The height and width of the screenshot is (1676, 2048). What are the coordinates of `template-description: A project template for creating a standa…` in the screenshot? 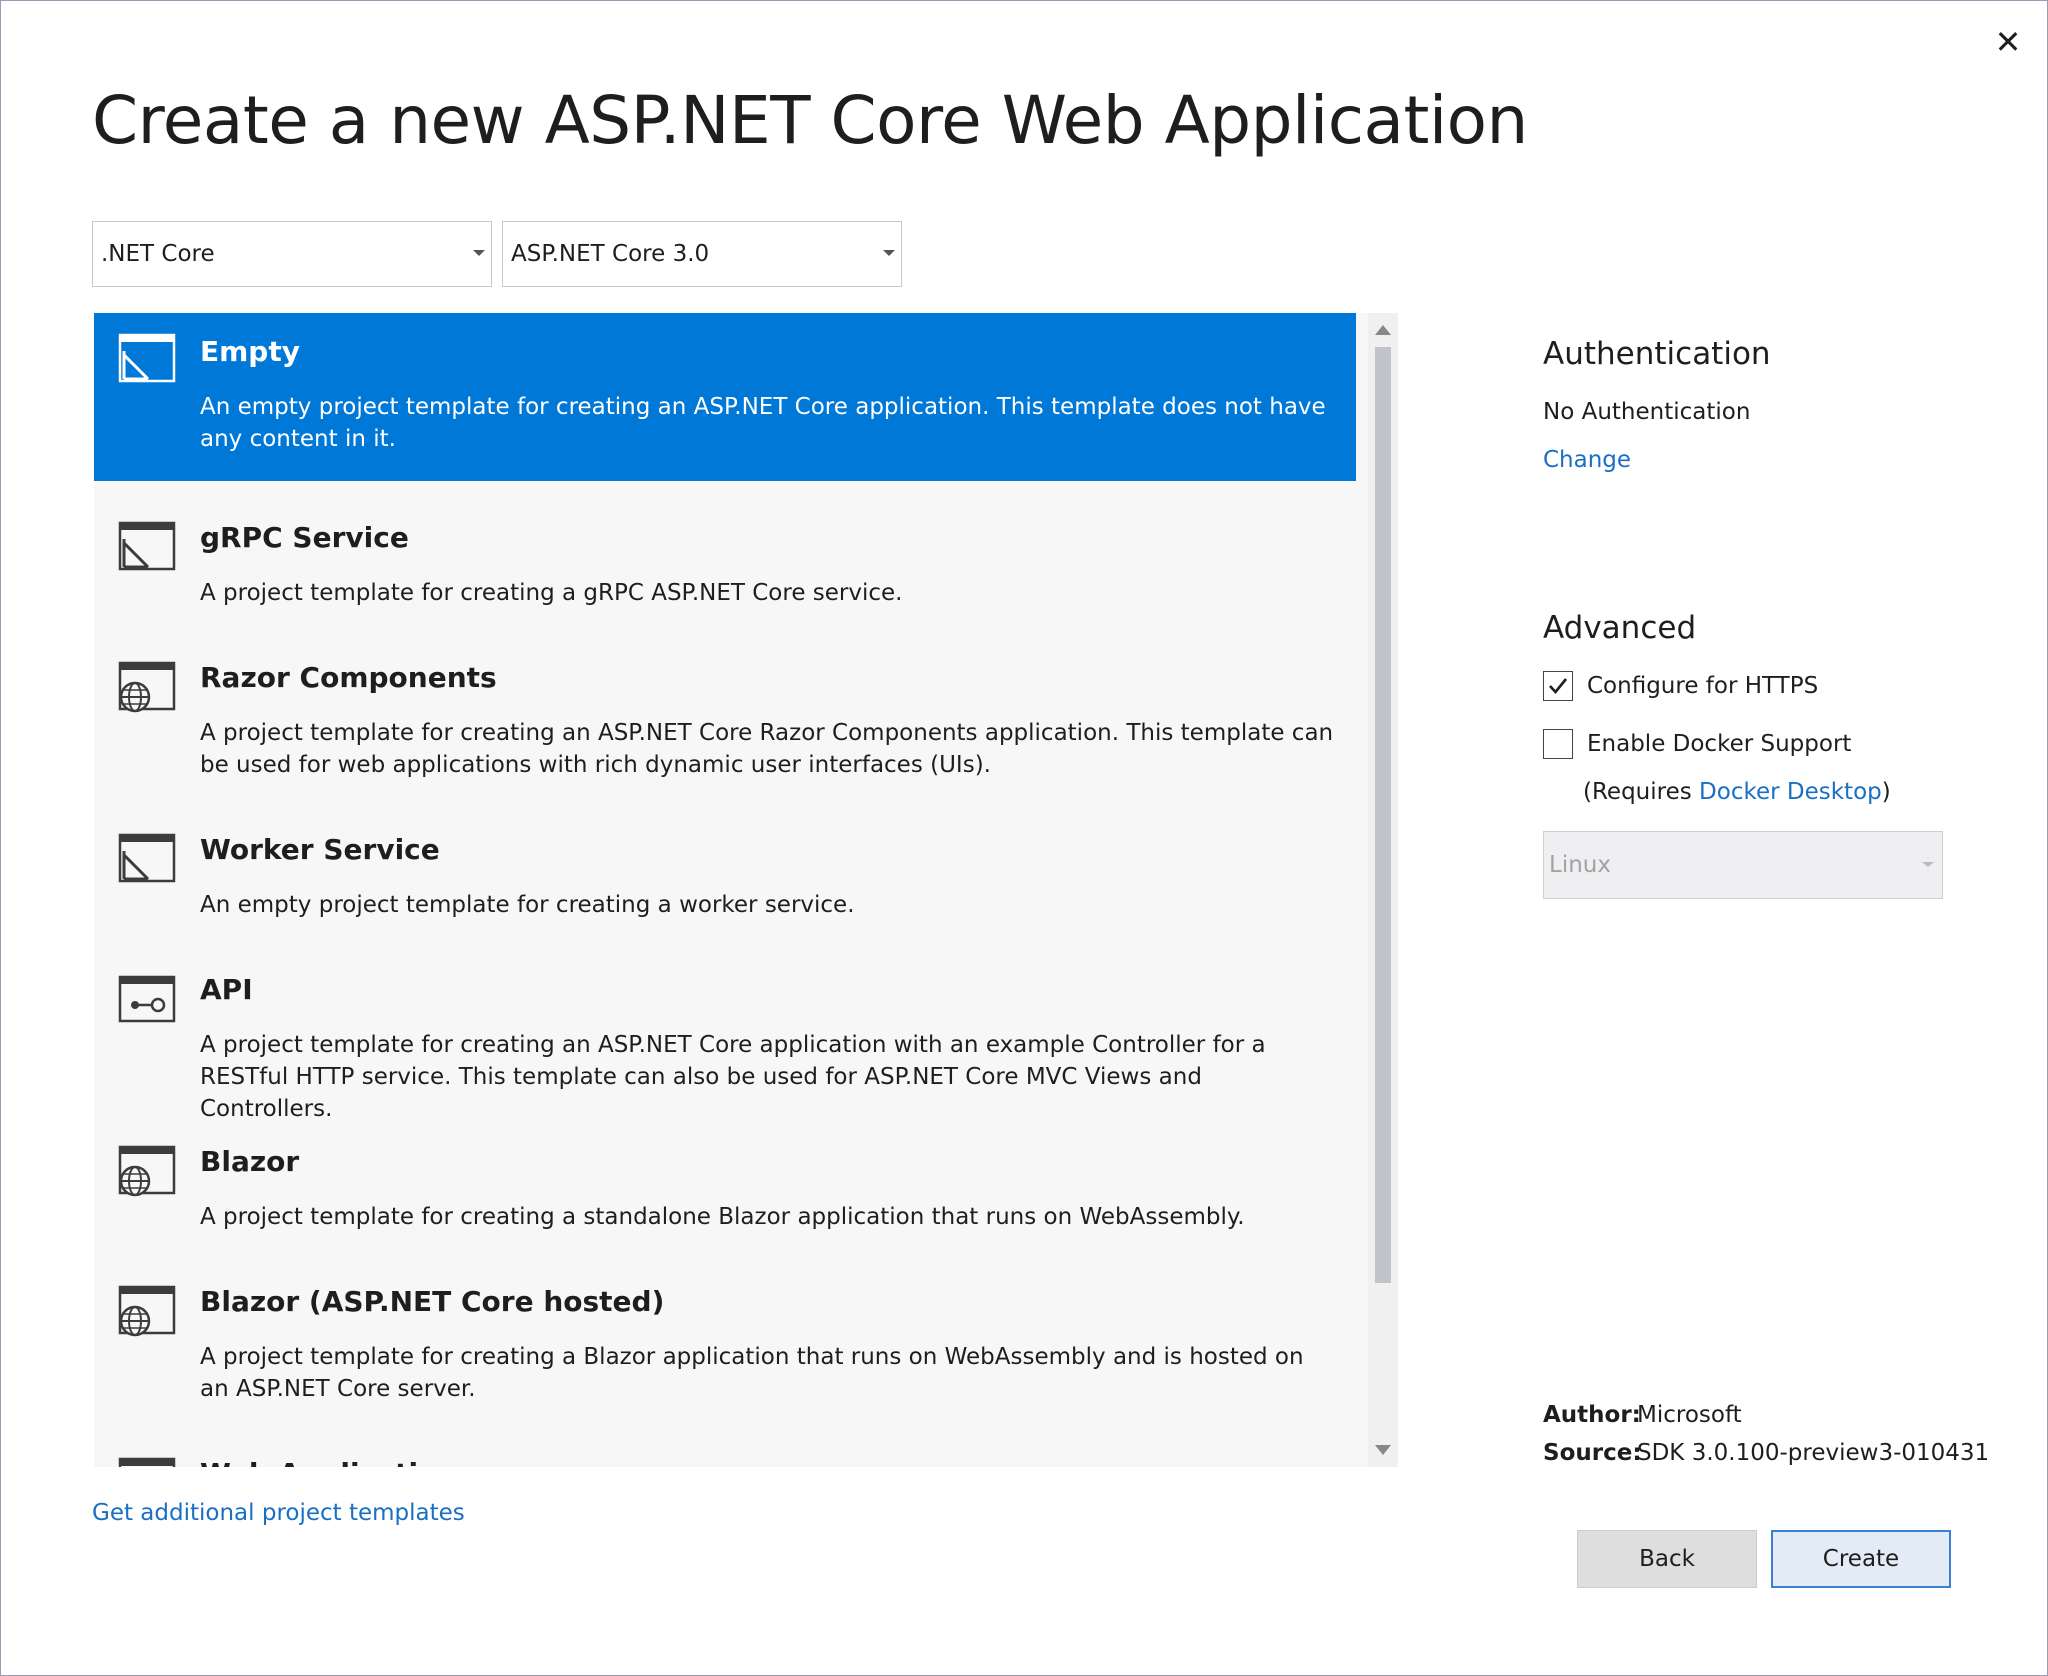 It's located at (722, 1217).